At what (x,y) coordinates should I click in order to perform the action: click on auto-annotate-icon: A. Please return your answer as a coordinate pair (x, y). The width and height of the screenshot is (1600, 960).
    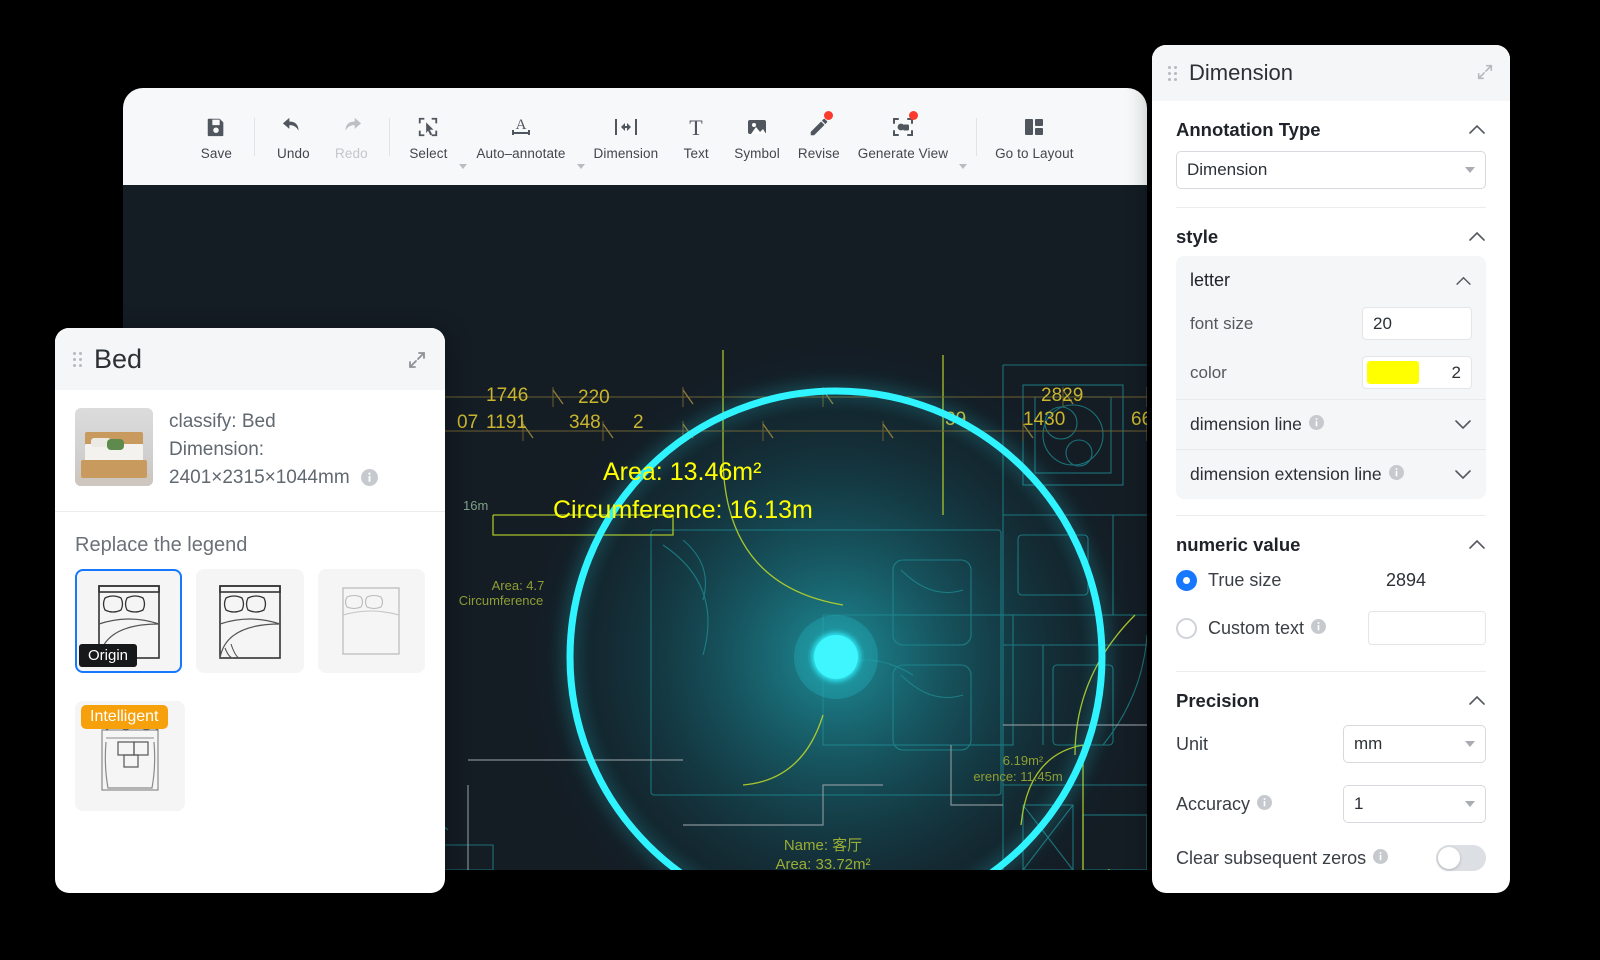
    Looking at the image, I should click on (521, 127).